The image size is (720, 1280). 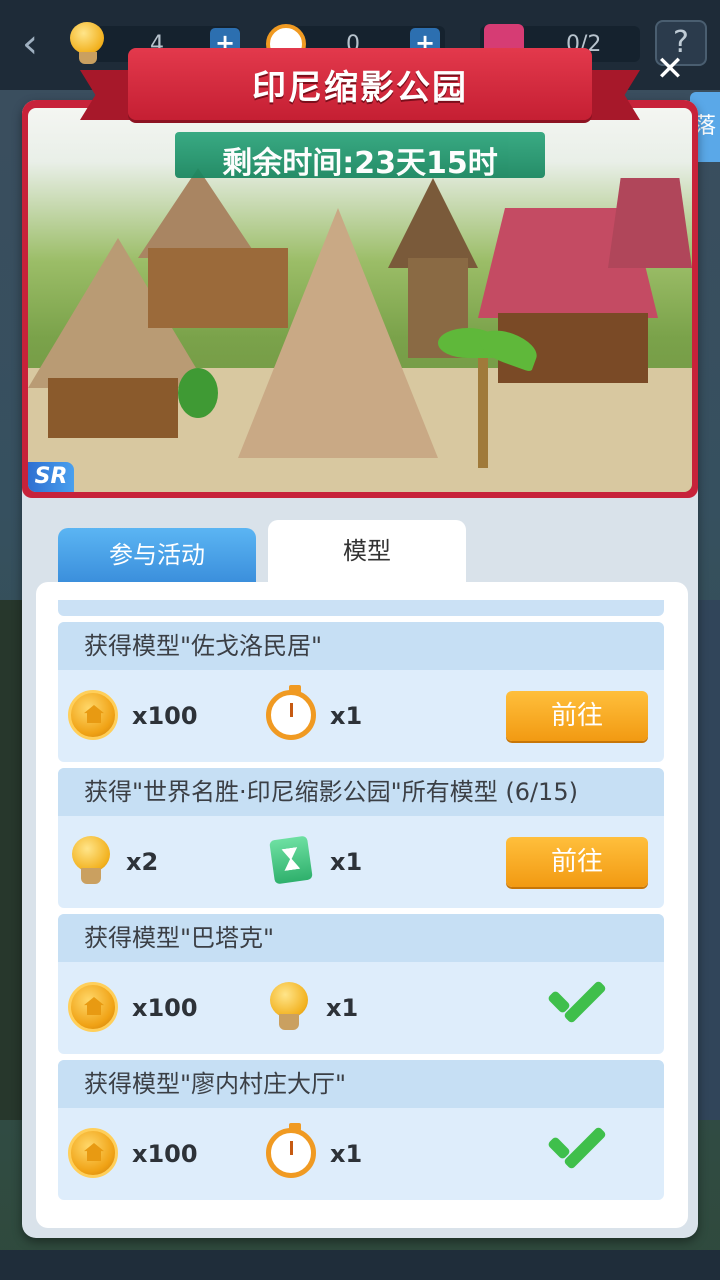 I want to click on remaining-time-bar: 剩余时间:23天15时, so click(x=360, y=156).